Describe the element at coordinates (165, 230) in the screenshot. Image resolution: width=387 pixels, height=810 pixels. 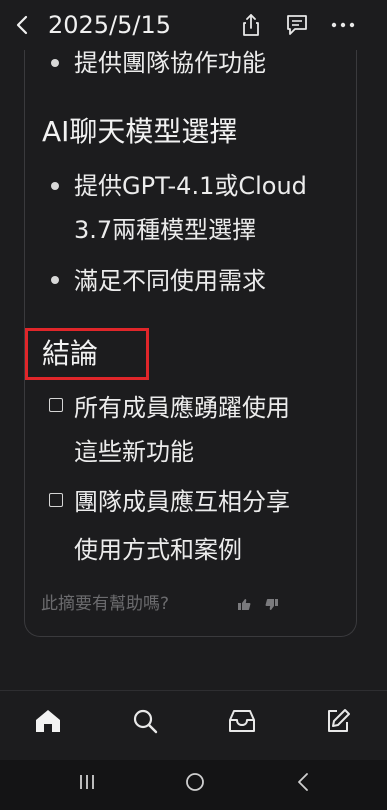
I see `bullet-text: 3.7兩種模型選擇` at that location.